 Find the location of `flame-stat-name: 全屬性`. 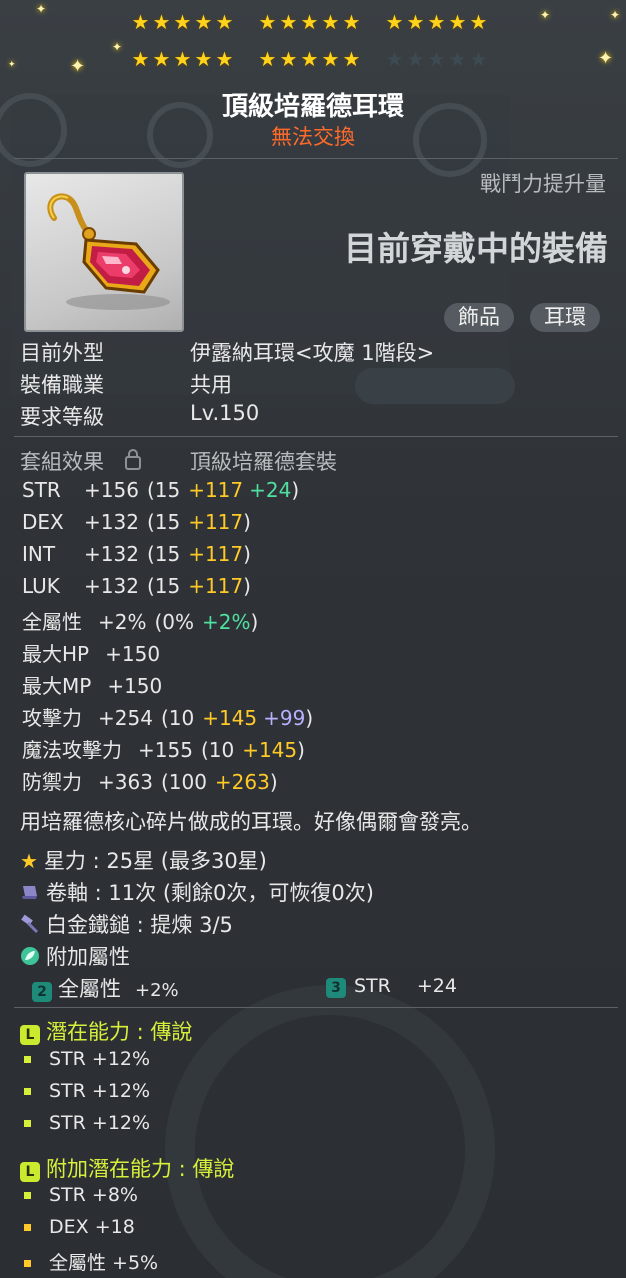

flame-stat-name: 全屬性 is located at coordinates (89, 989).